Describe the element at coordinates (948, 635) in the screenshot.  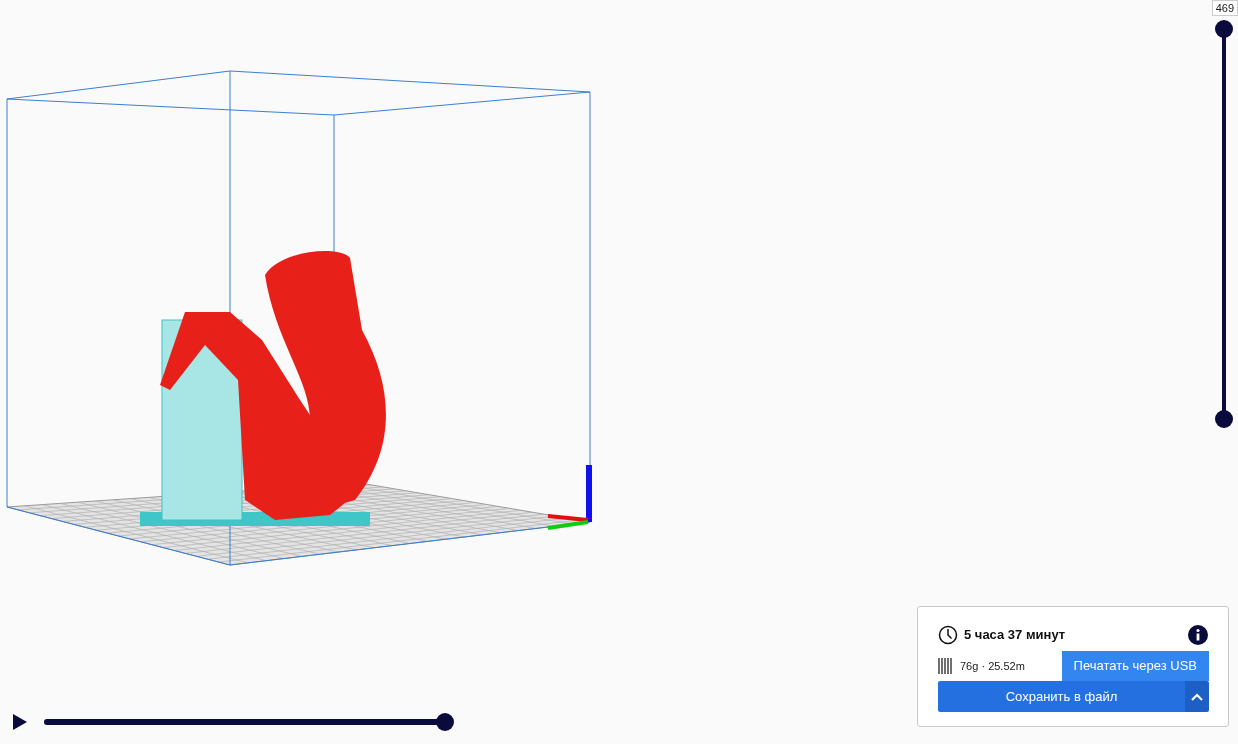
I see `clock-icon` at that location.